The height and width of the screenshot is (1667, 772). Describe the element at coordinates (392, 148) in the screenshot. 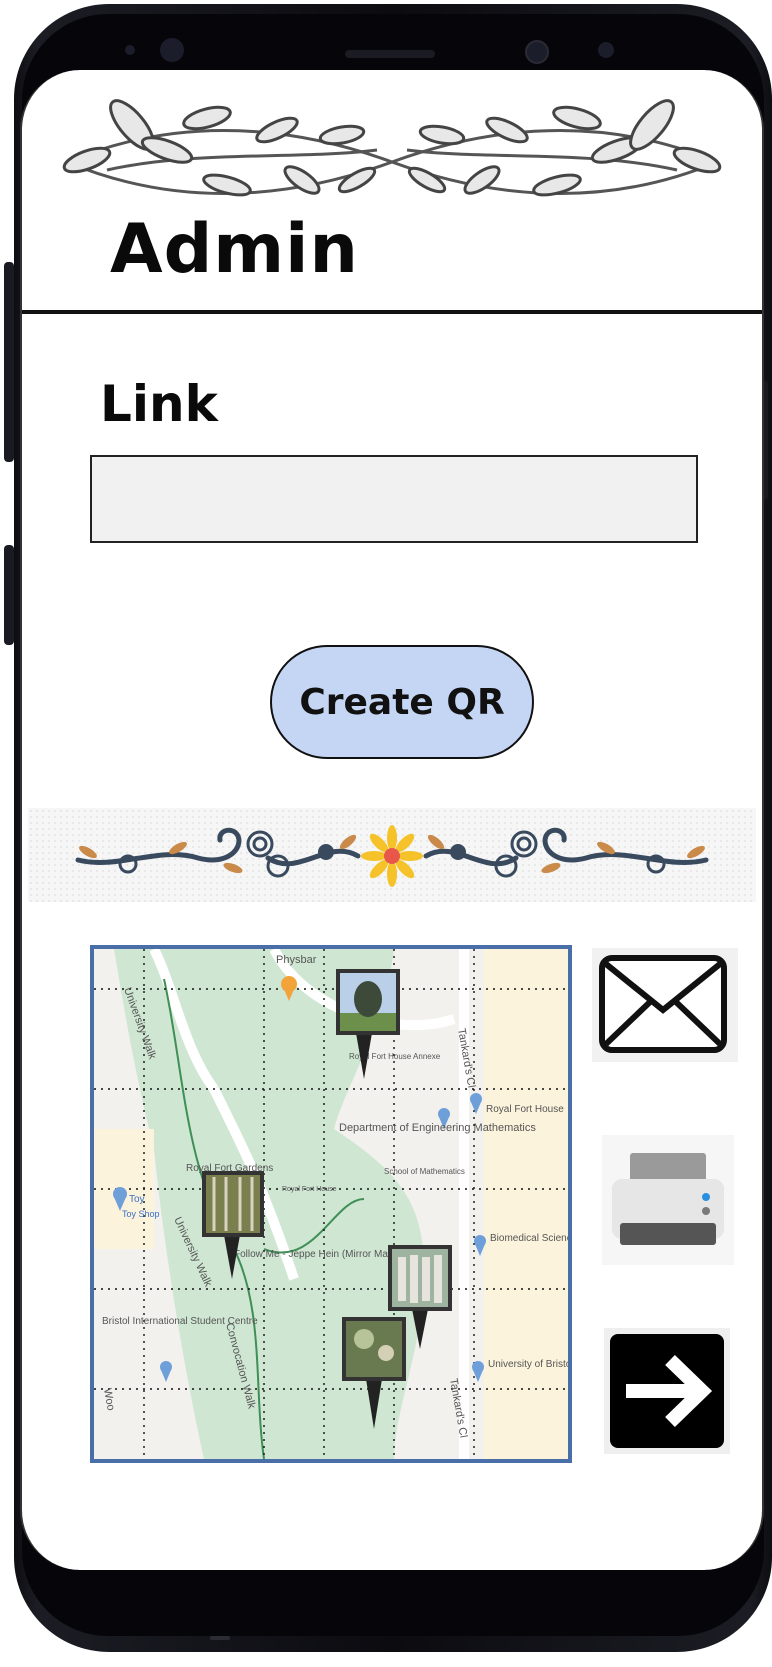

I see `laurel-vine-ornament` at that location.